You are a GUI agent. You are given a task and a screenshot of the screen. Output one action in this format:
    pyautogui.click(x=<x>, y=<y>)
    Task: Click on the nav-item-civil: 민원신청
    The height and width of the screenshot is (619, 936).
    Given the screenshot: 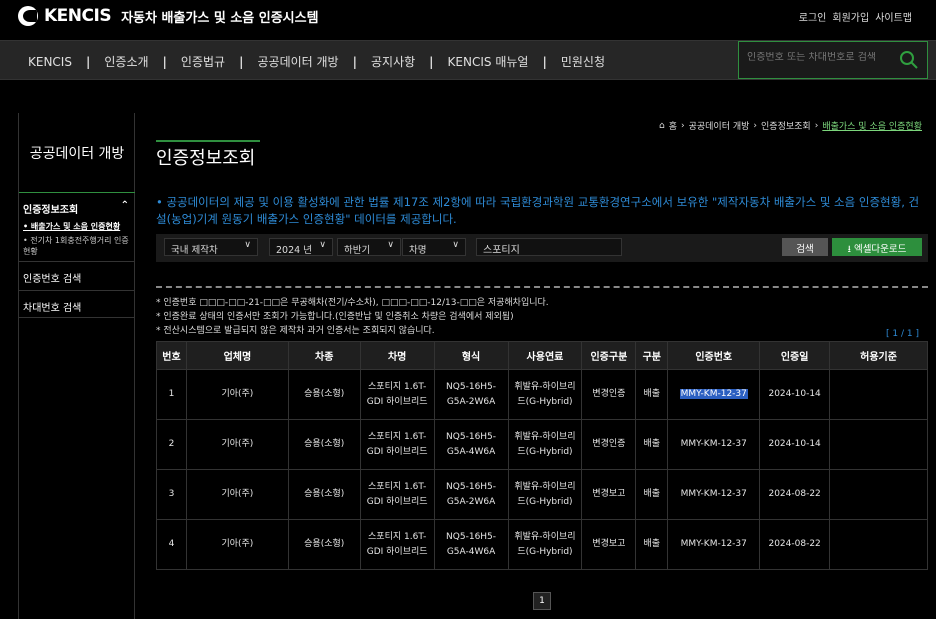 What is the action you would take?
    pyautogui.click(x=583, y=61)
    